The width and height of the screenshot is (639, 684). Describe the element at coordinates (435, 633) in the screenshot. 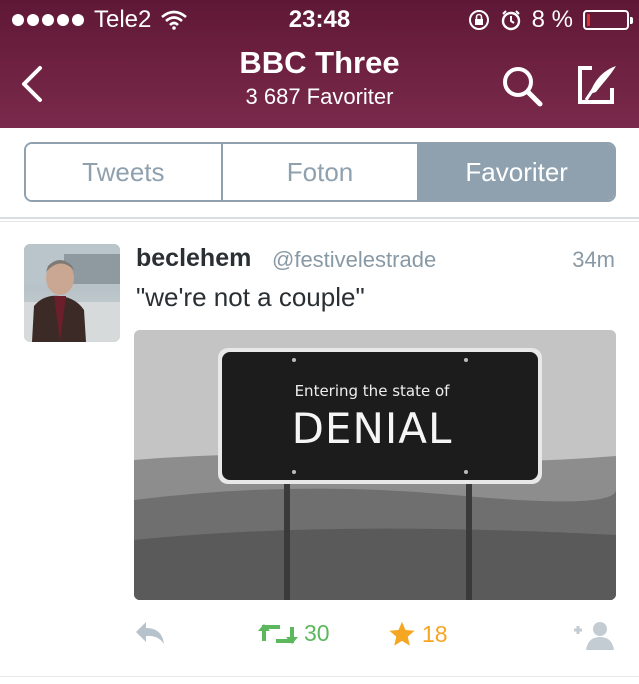

I see `favorite-count: 18` at that location.